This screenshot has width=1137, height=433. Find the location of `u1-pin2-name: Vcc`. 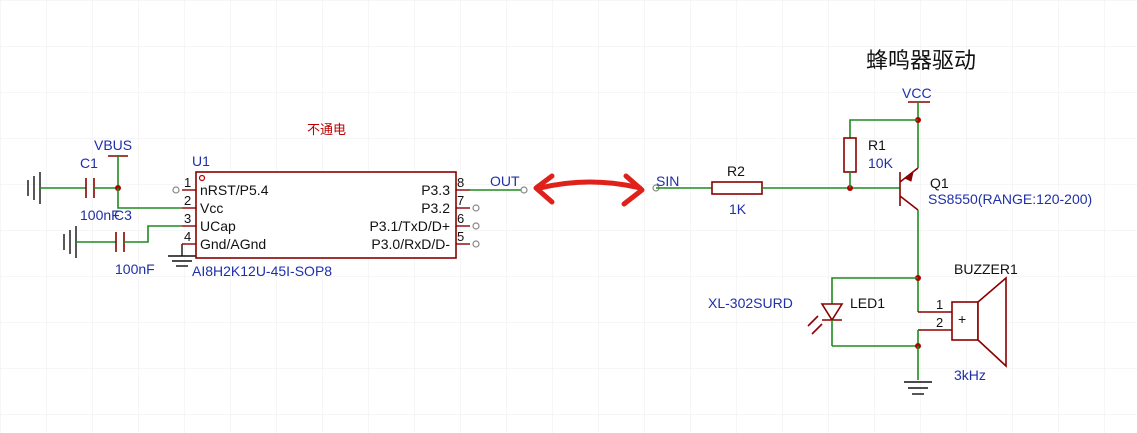

u1-pin2-name: Vcc is located at coordinates (211, 208).